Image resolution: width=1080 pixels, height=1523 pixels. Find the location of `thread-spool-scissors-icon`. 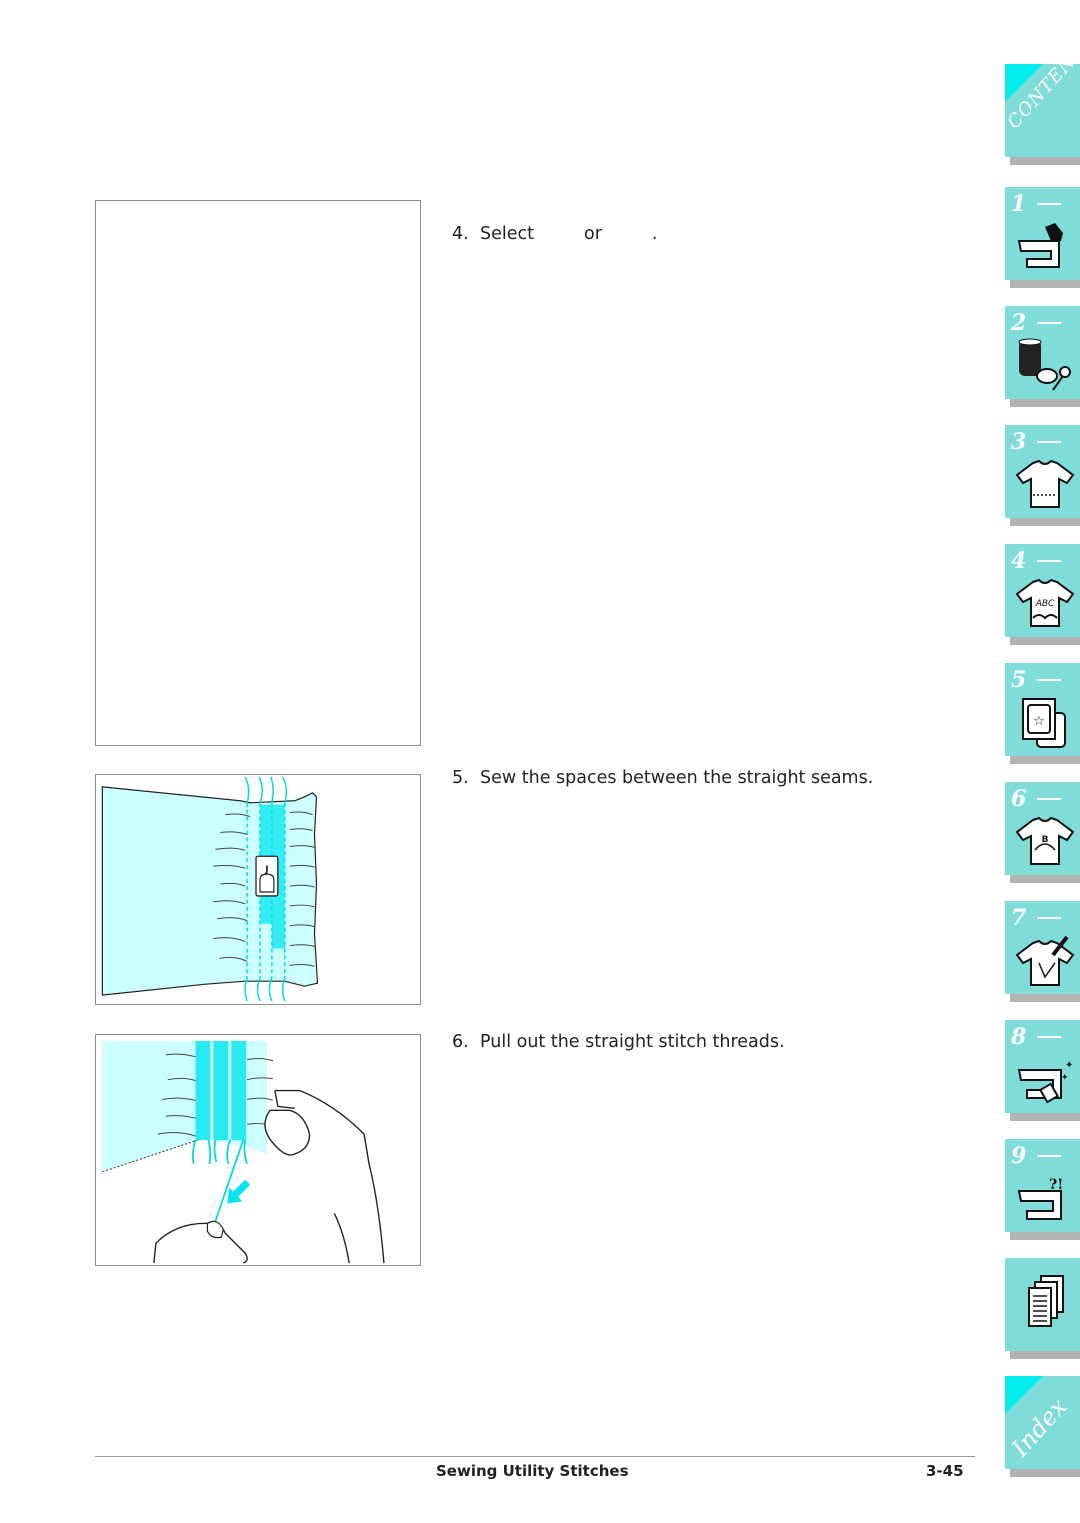

thread-spool-scissors-icon is located at coordinates (1044, 364).